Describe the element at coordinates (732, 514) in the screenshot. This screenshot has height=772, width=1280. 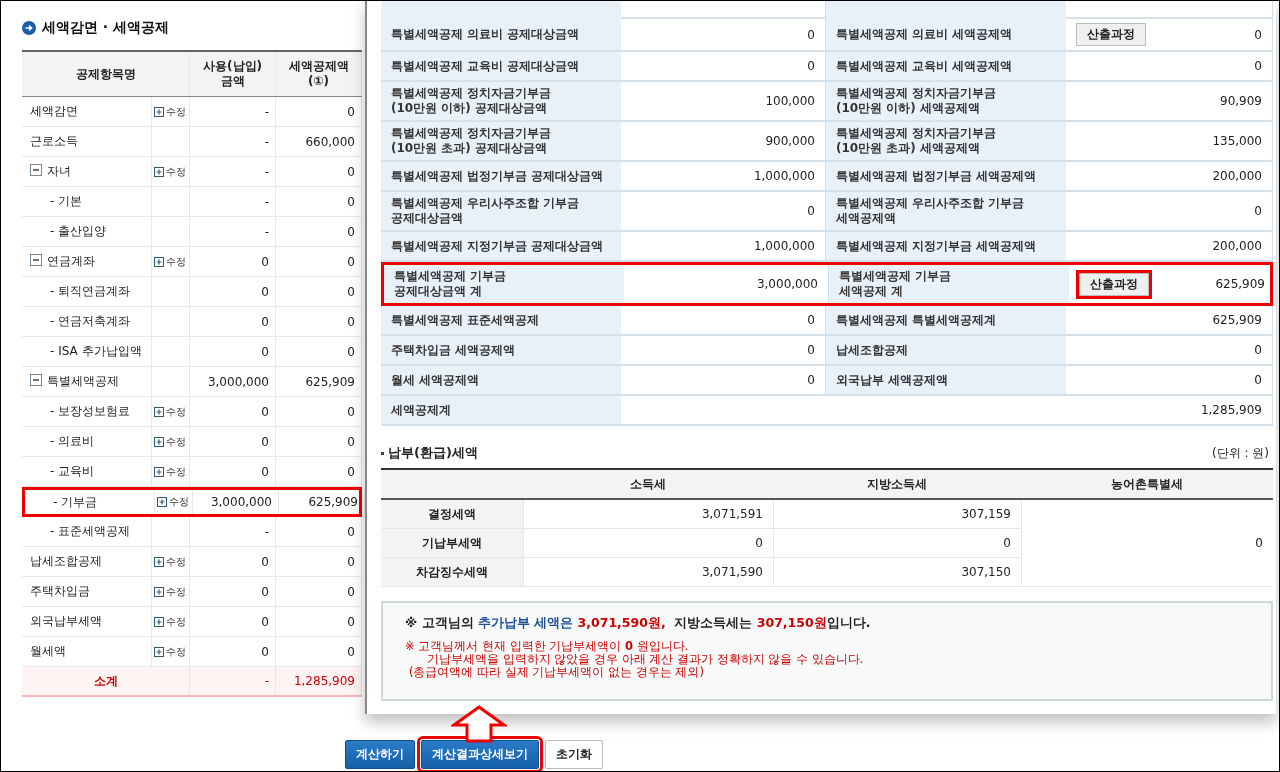
I see `cell-value: 3,071,591` at that location.